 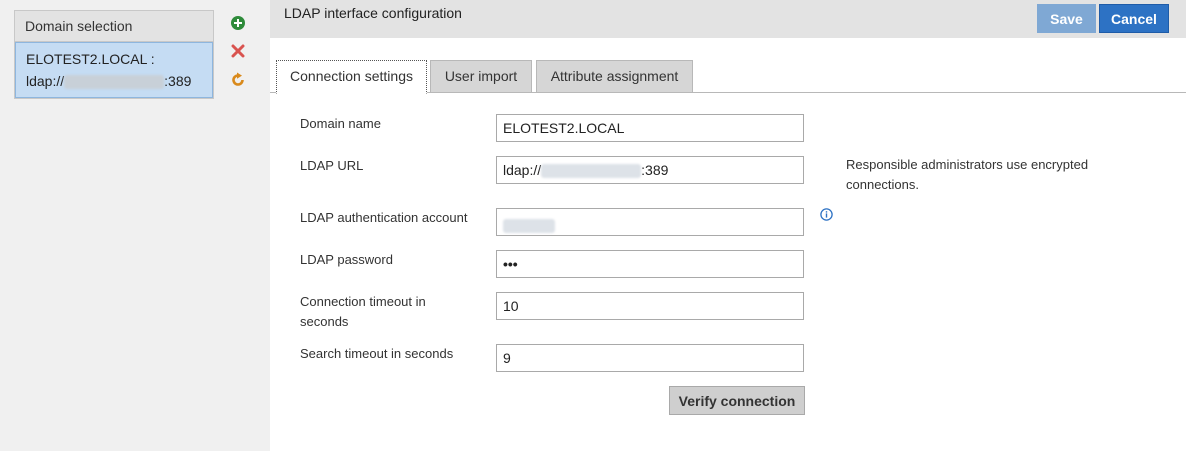 I want to click on auth-account-label: LDAP authentication account, so click(x=384, y=217).